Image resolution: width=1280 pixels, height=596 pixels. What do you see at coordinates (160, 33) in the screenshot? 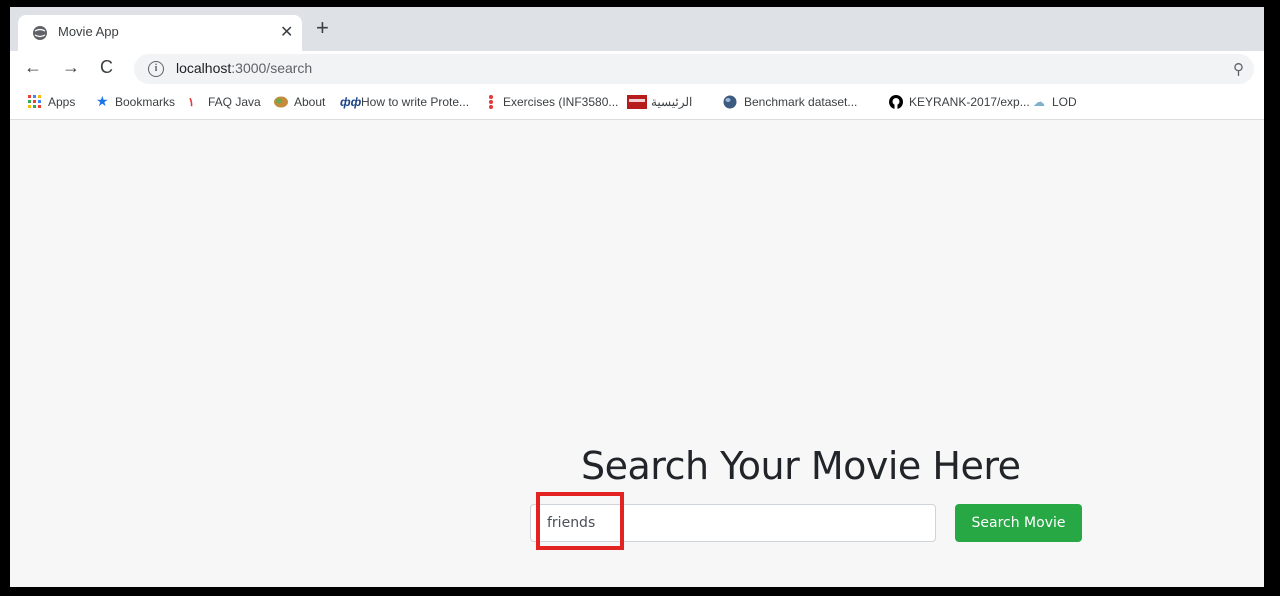
I see `tab-movie-app: Movie App ✕` at bounding box center [160, 33].